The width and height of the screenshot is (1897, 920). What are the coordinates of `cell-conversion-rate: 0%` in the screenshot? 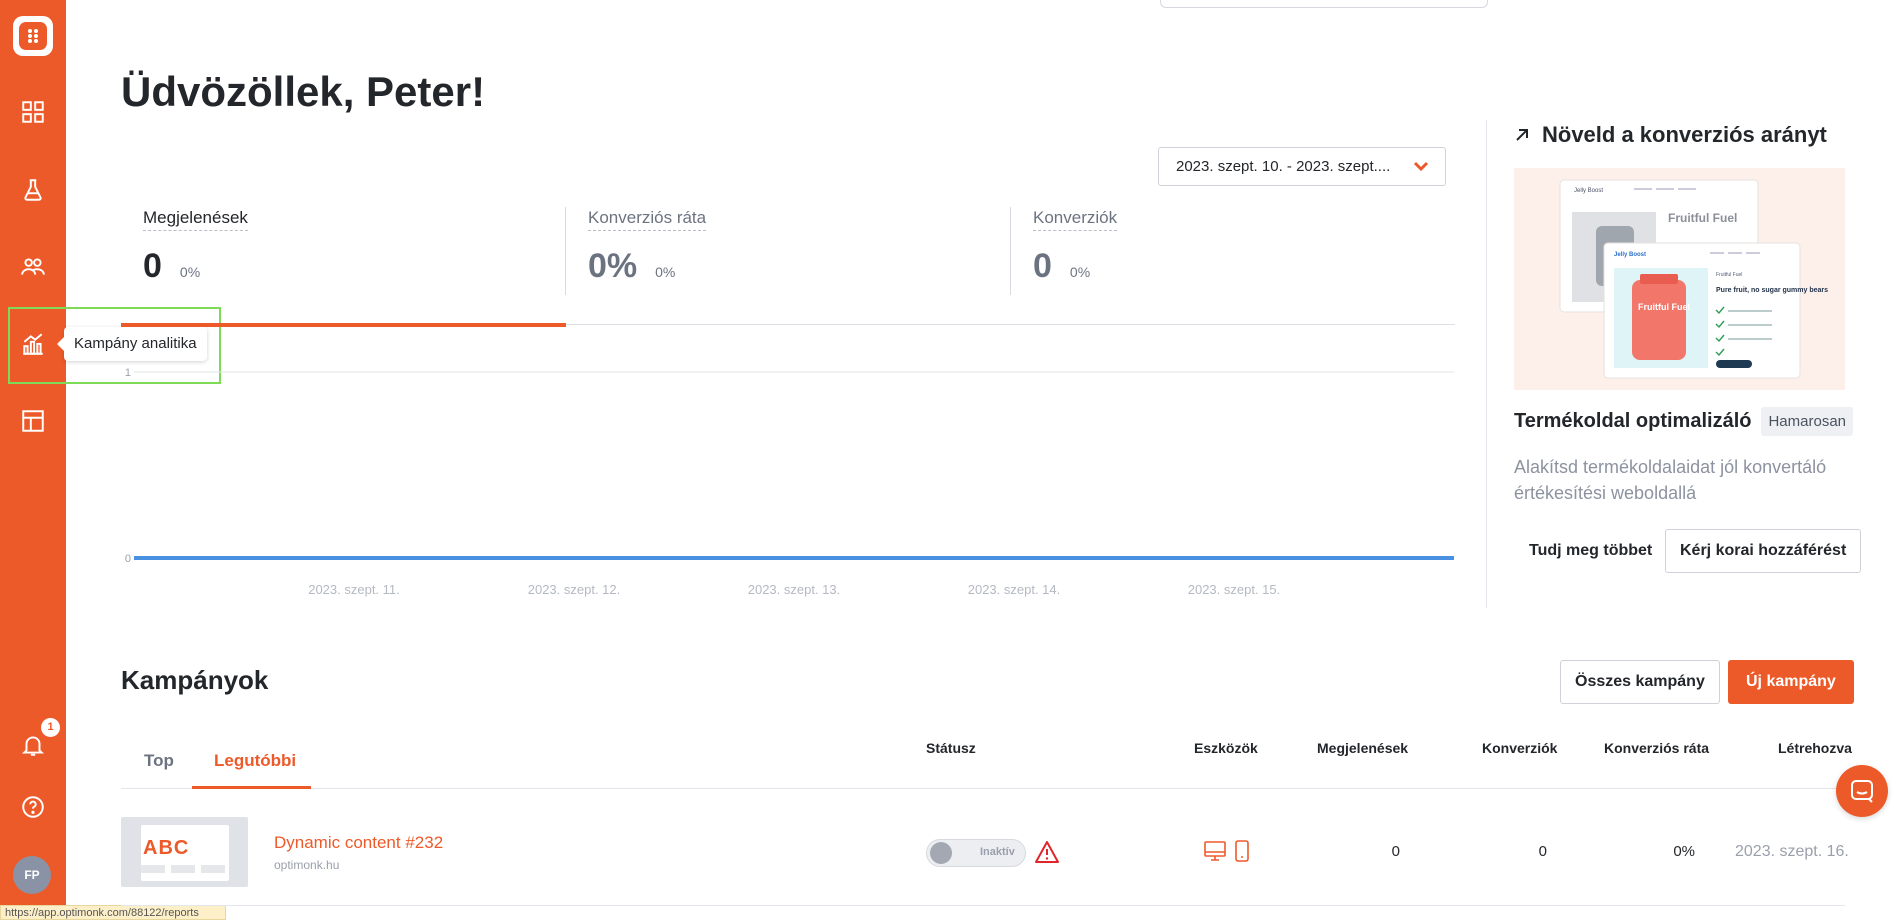 It's located at (1684, 851).